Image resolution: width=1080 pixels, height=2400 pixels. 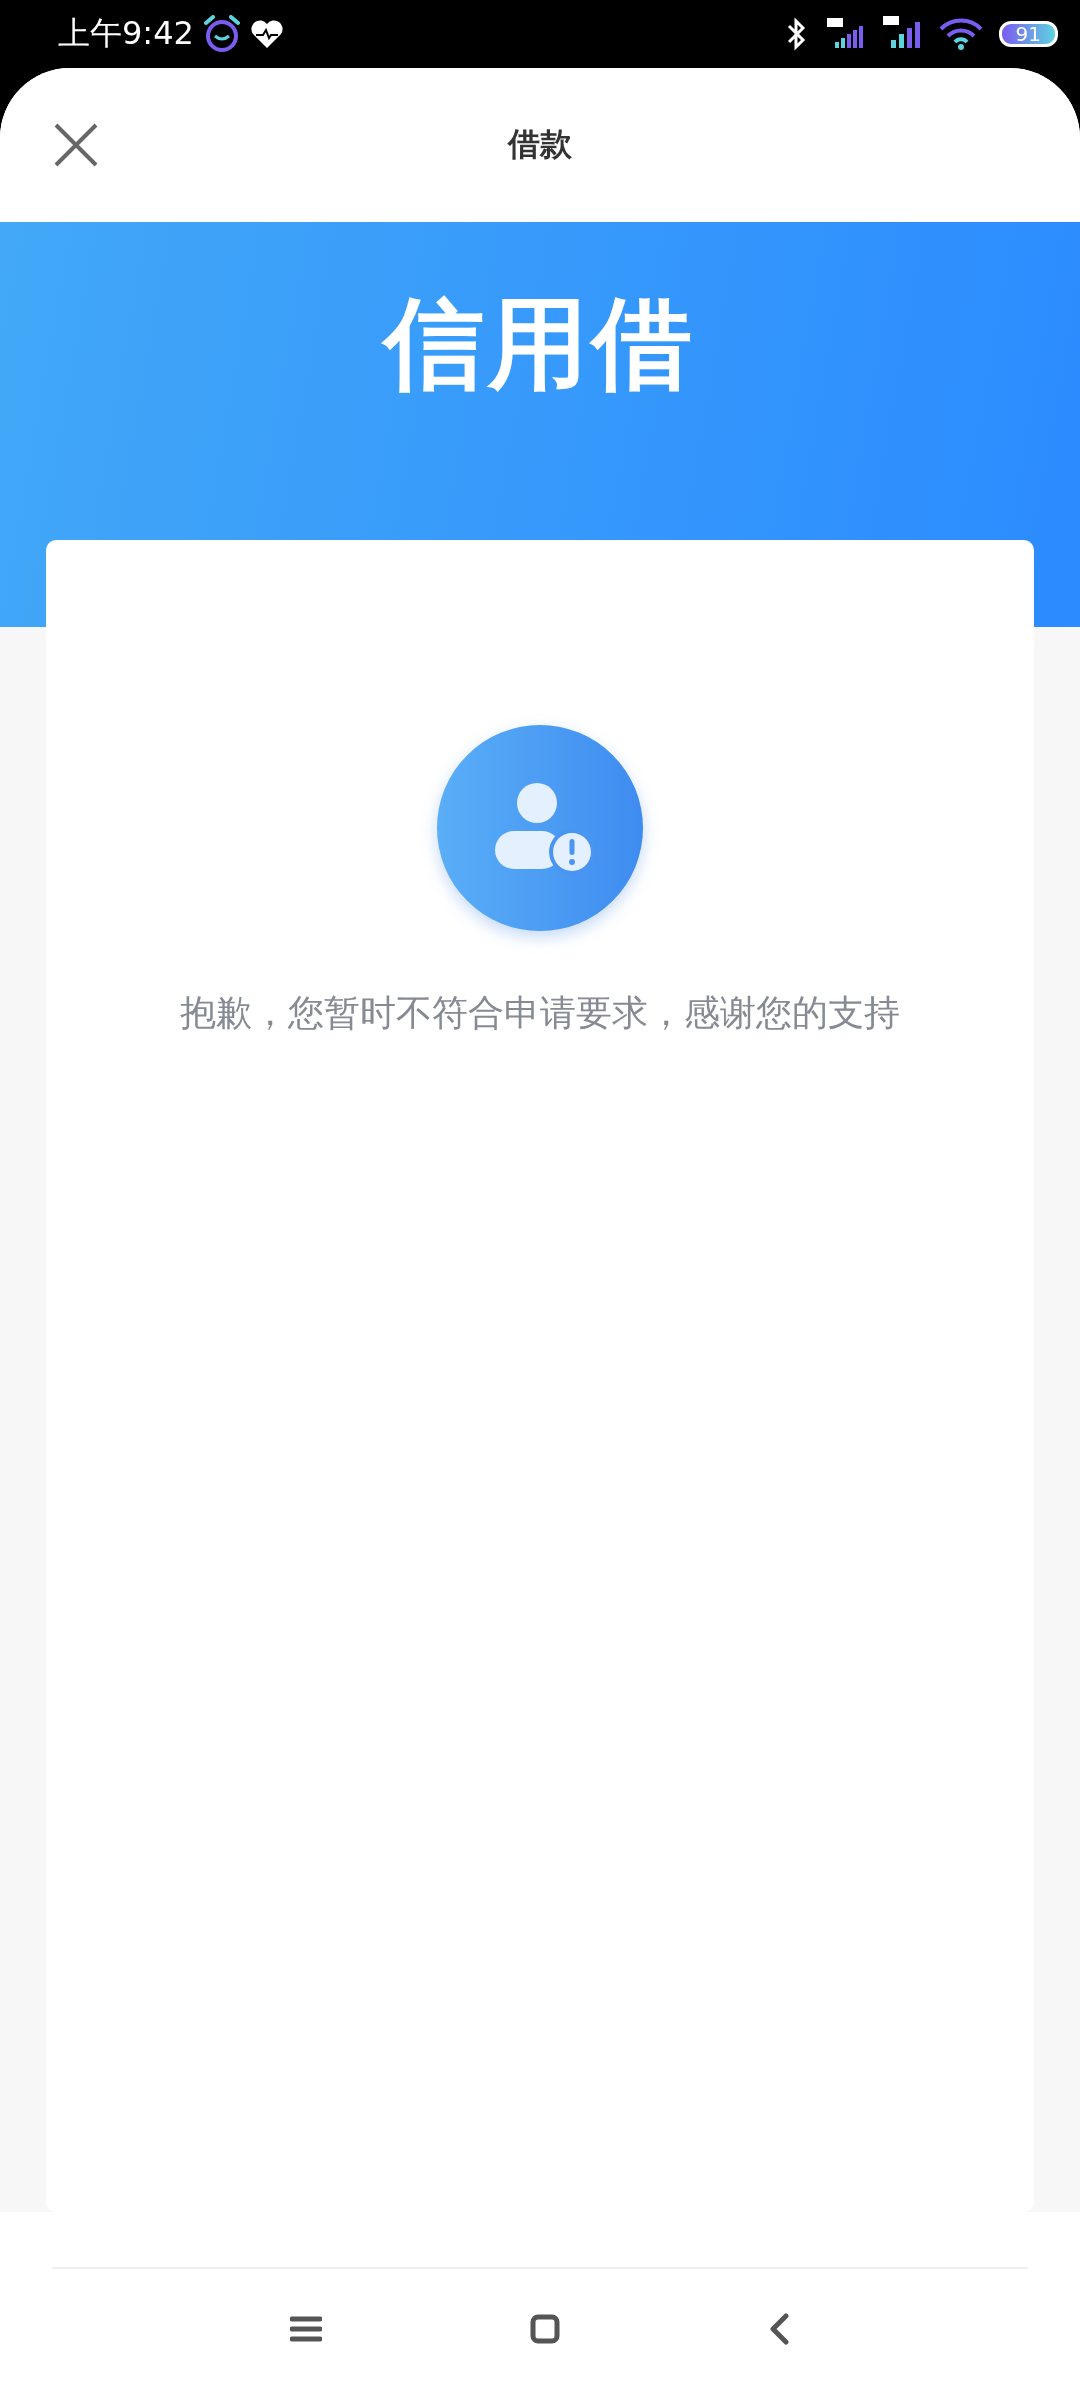 What do you see at coordinates (126, 33) in the screenshot?
I see `status-time: 上午9:42` at bounding box center [126, 33].